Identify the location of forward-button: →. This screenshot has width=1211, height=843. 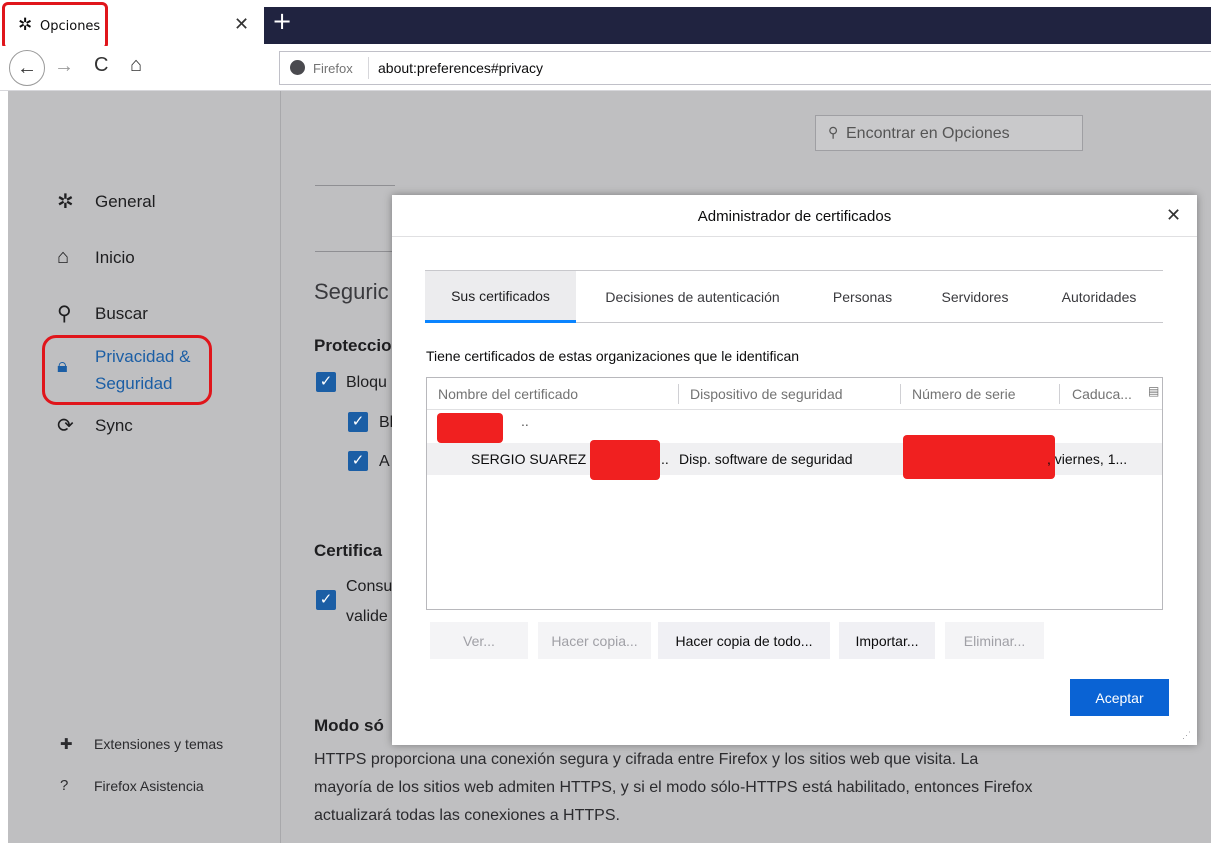
(64, 66).